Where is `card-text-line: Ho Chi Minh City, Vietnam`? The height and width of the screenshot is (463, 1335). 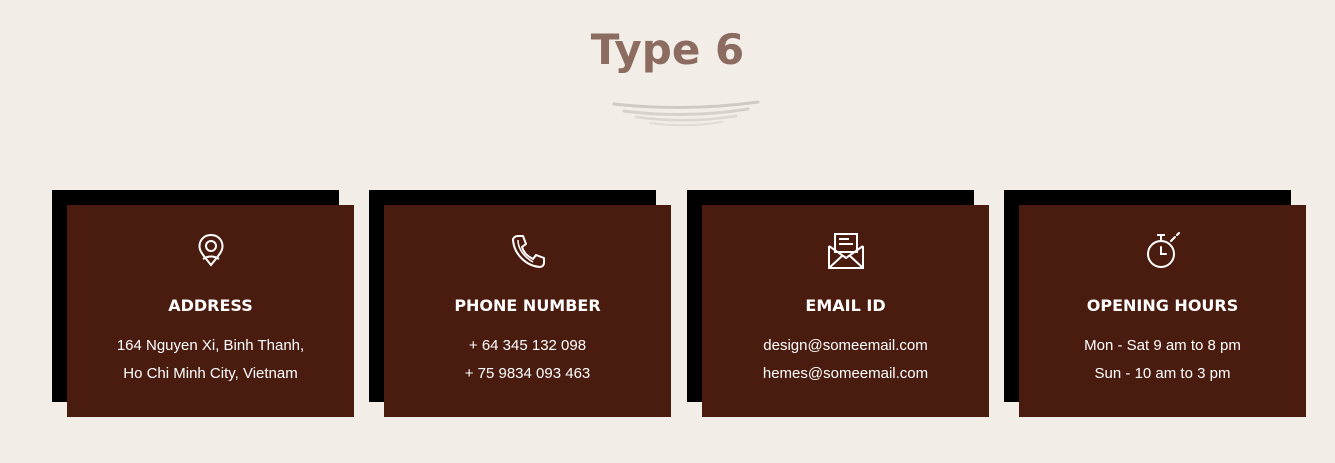 card-text-line: Ho Chi Minh City, Vietnam is located at coordinates (210, 373).